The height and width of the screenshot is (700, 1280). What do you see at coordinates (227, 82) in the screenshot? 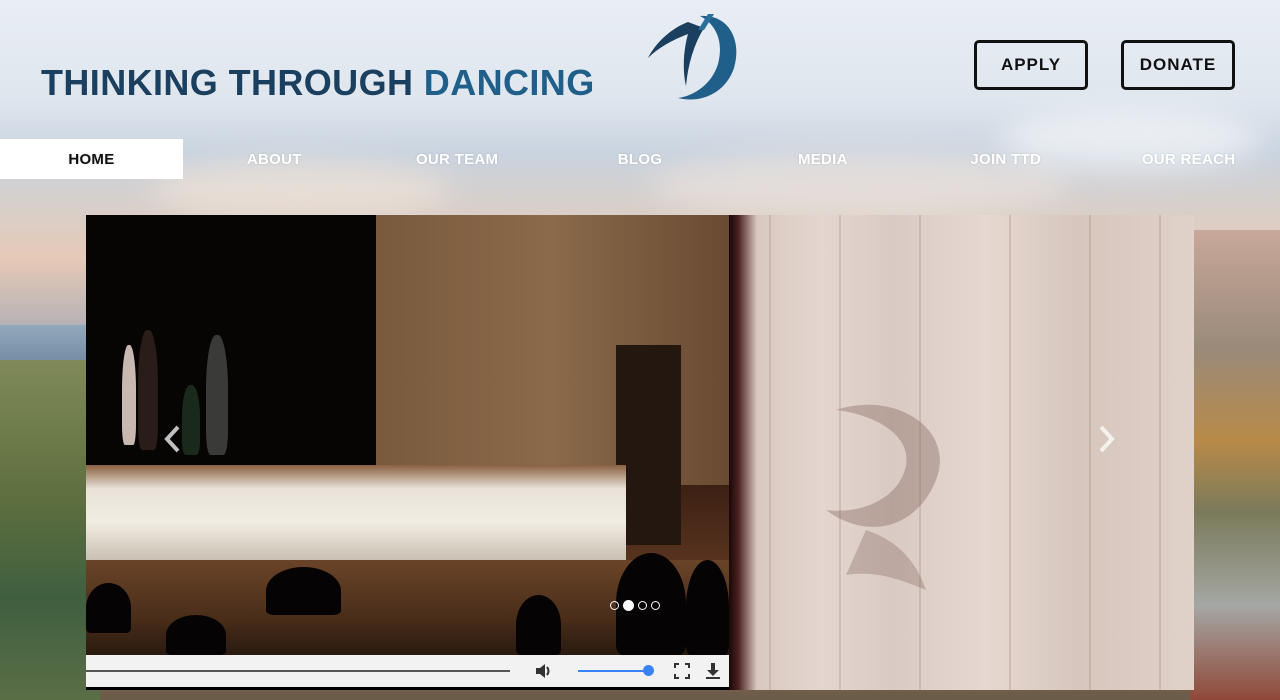
I see `logo-text-primary: THINKING THROUGH` at bounding box center [227, 82].